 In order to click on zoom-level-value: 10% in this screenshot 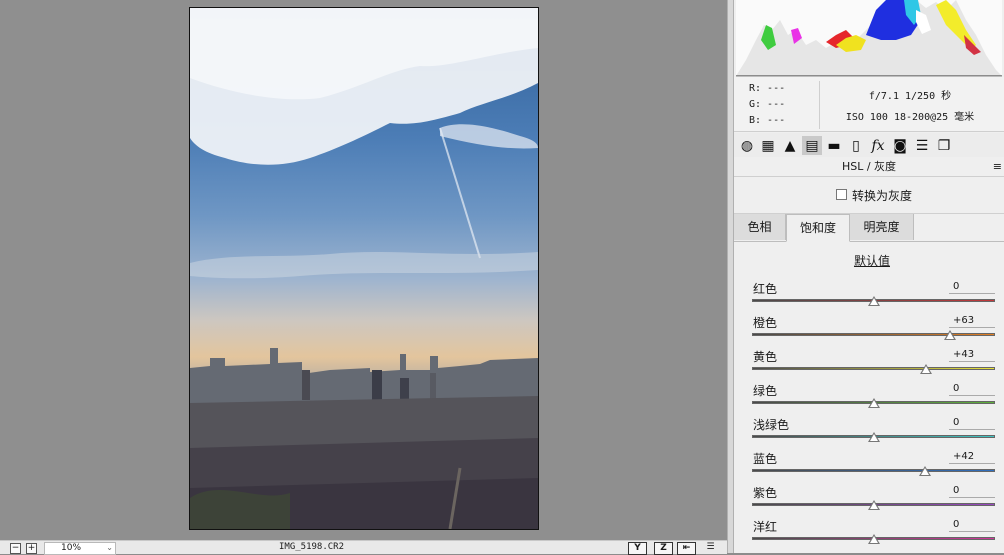, I will do `click(71, 548)`.